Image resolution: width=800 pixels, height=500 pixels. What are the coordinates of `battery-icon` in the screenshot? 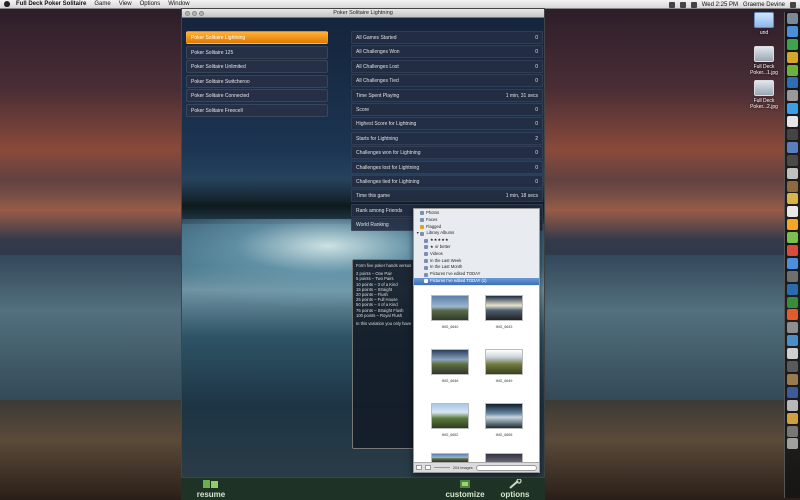 It's located at (693, 4).